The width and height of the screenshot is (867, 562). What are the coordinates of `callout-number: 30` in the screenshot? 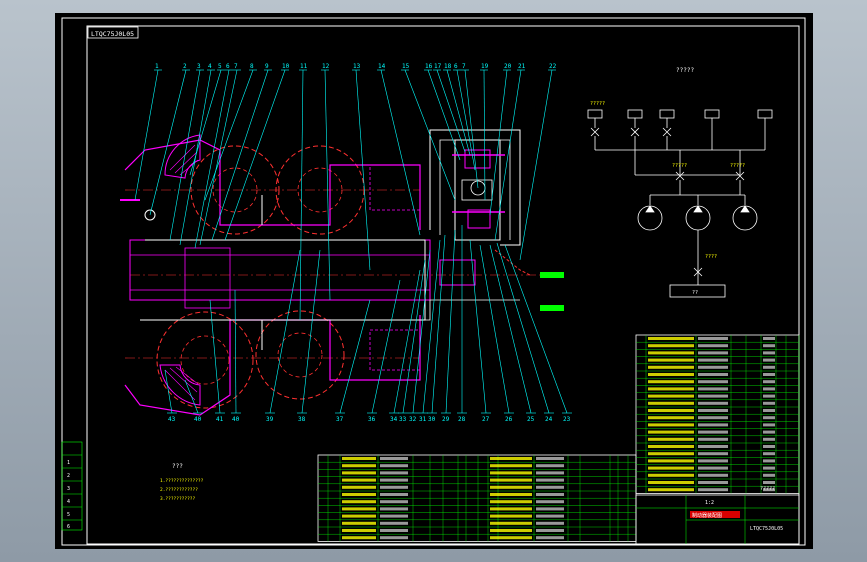 It's located at (432, 419).